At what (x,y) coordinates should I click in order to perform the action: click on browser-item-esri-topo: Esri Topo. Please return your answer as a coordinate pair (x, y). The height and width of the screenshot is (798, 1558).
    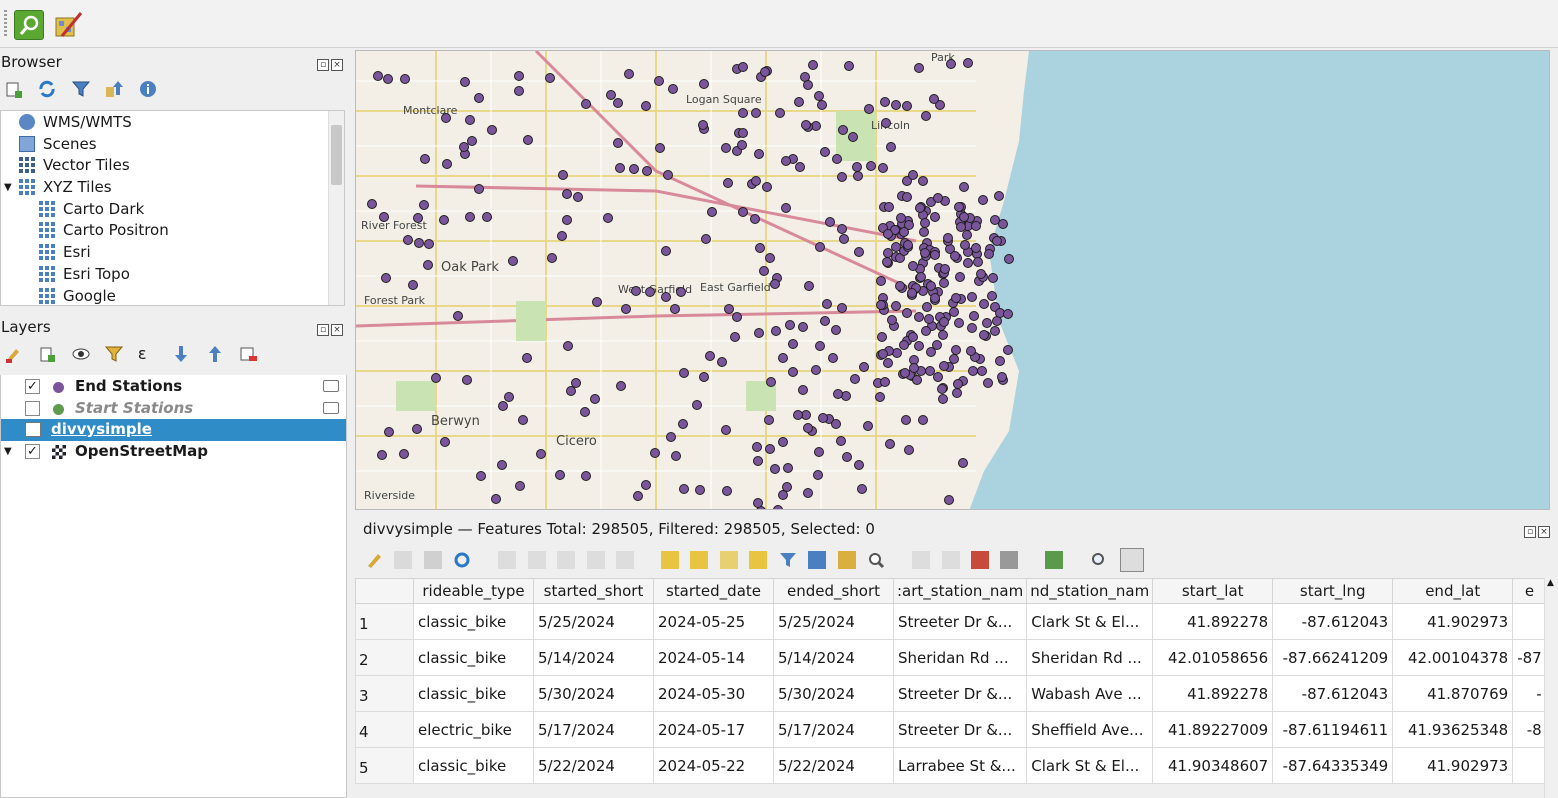
    Looking at the image, I should click on (172, 275).